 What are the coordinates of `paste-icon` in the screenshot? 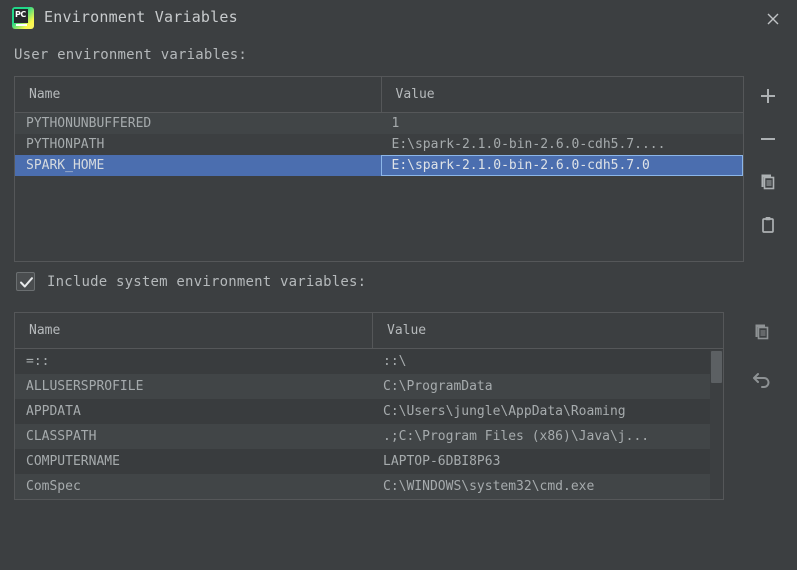 It's located at (768, 225).